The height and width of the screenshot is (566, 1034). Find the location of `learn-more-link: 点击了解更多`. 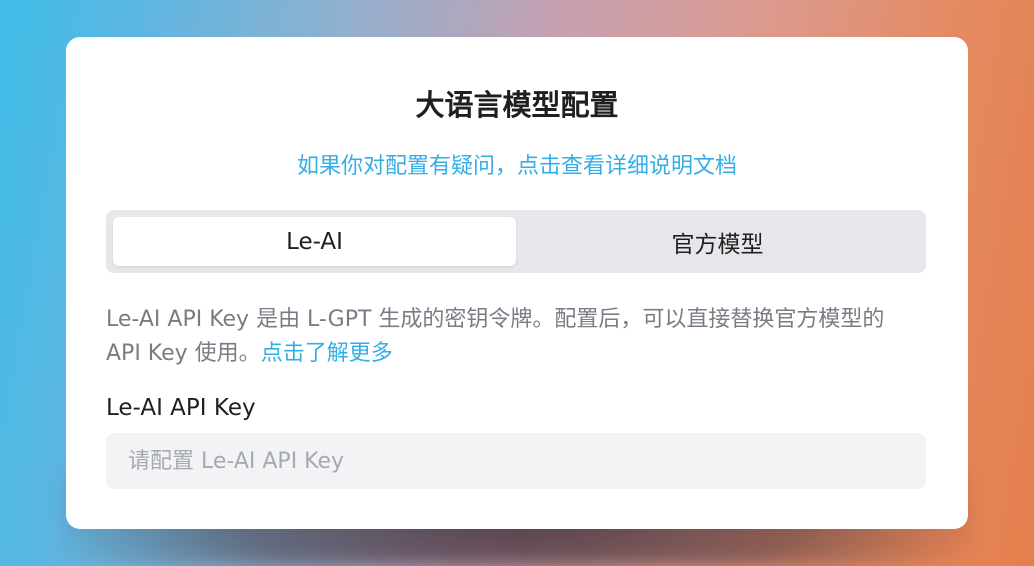

learn-more-link: 点击了解更多 is located at coordinates (327, 353).